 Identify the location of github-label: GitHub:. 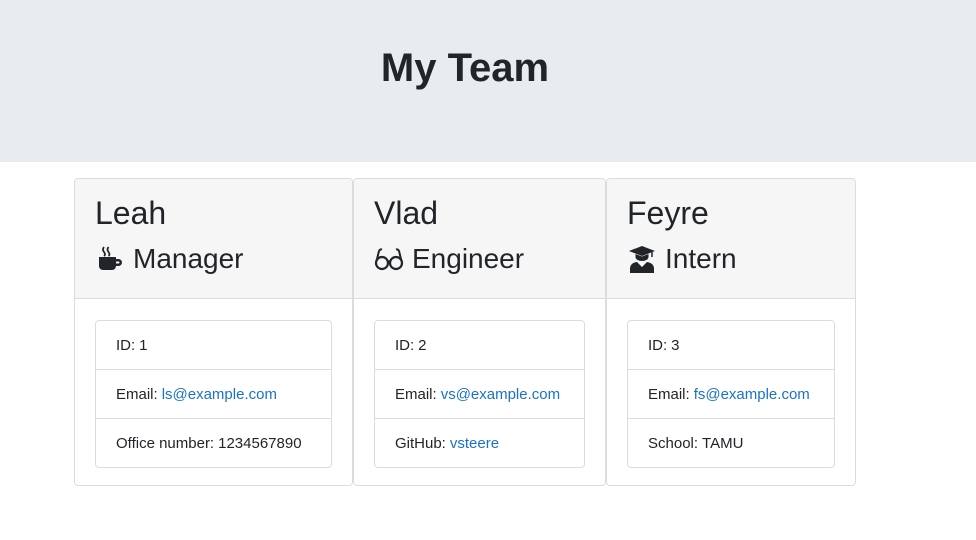
(420, 443).